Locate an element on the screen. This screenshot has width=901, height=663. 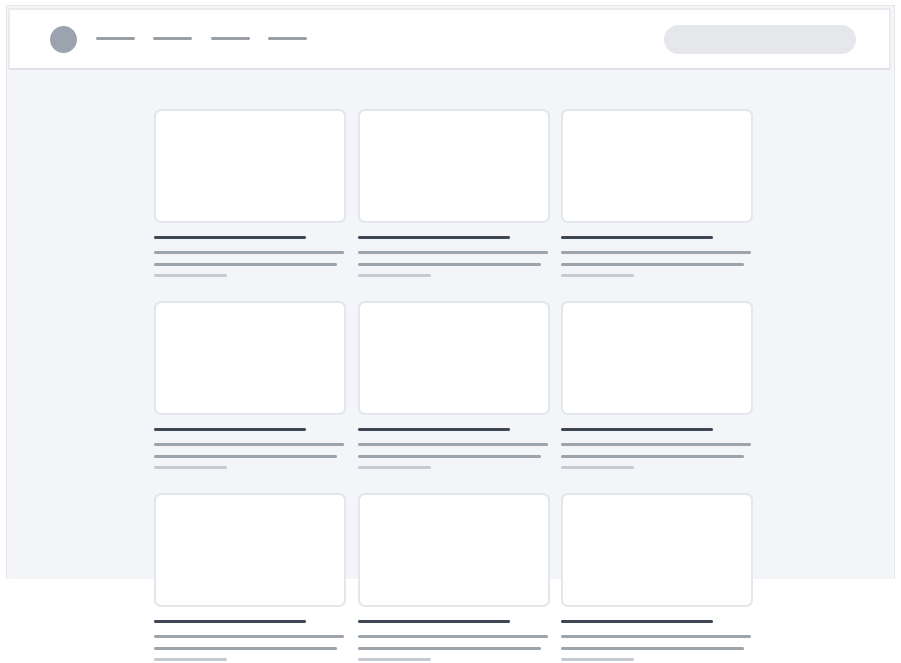
avatar is located at coordinates (63, 39).